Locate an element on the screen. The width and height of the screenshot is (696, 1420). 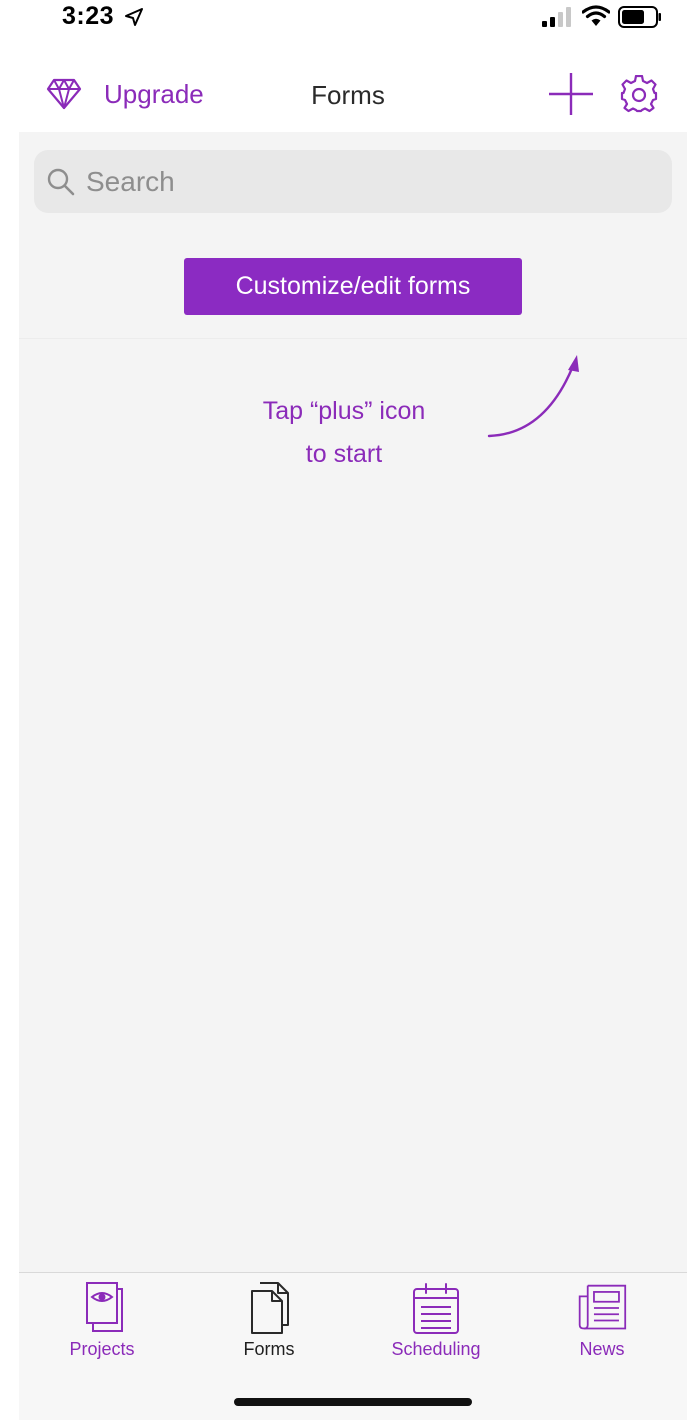
tab-label: Forms is located at coordinates (269, 1349).